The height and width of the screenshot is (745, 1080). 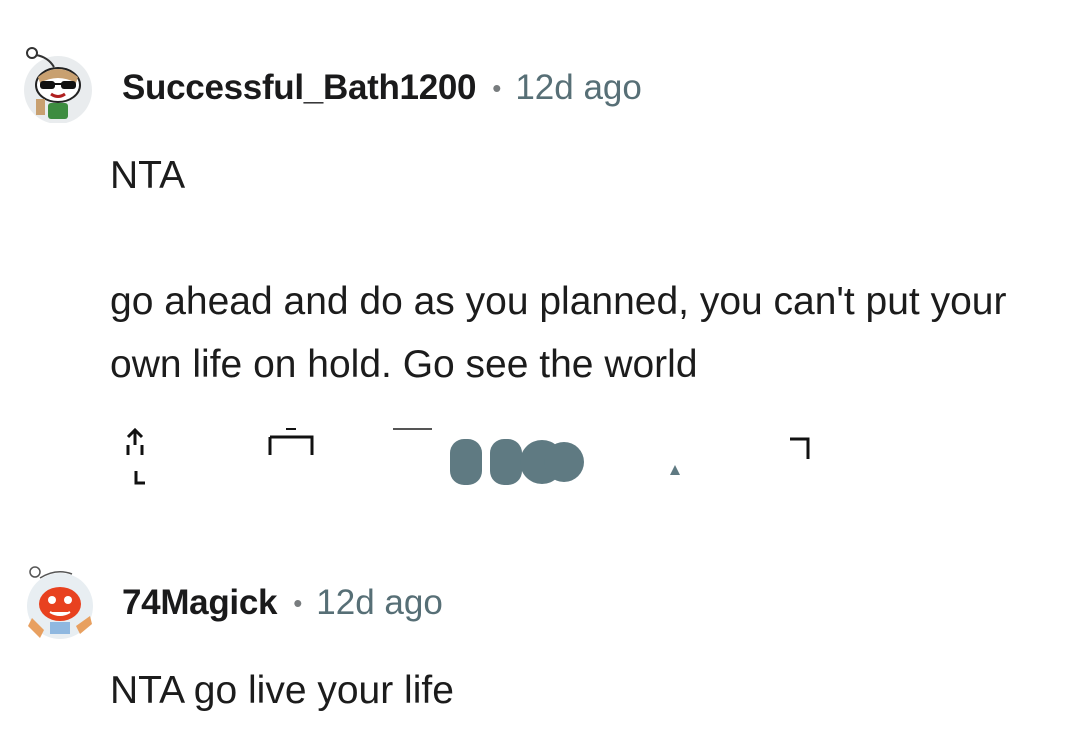 I want to click on share-icon, so click(x=740, y=456).